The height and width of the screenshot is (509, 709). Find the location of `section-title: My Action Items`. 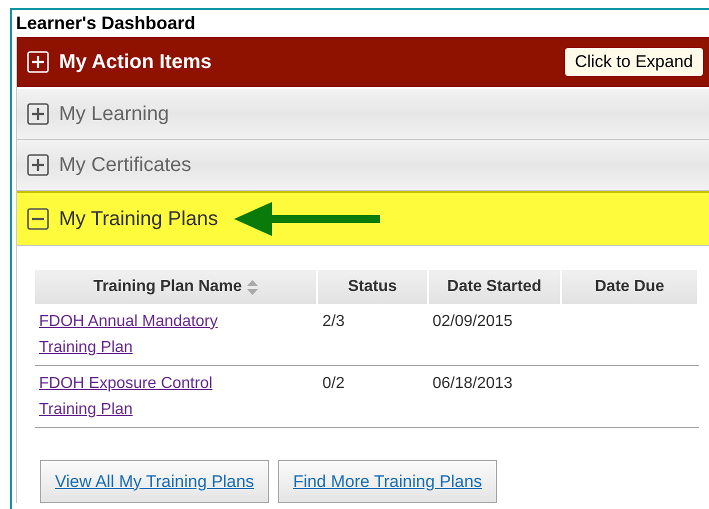

section-title: My Action Items is located at coordinates (135, 62).